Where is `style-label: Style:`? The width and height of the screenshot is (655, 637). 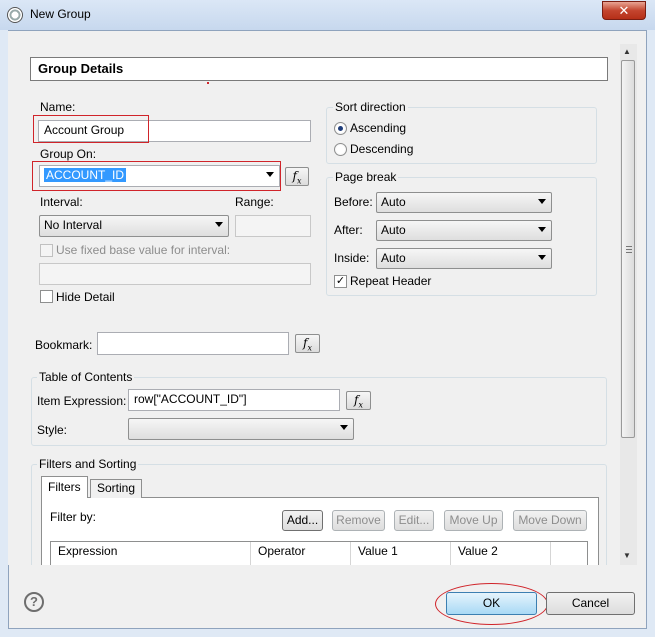
style-label: Style: is located at coordinates (52, 430).